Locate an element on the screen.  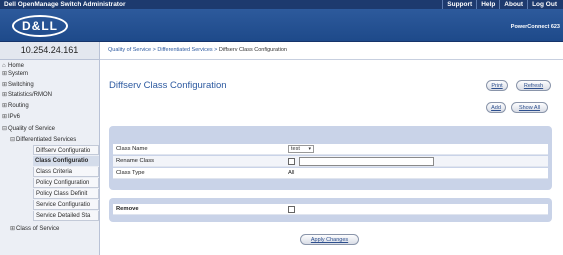
rename-class-label: Rename Class is located at coordinates (135, 161).